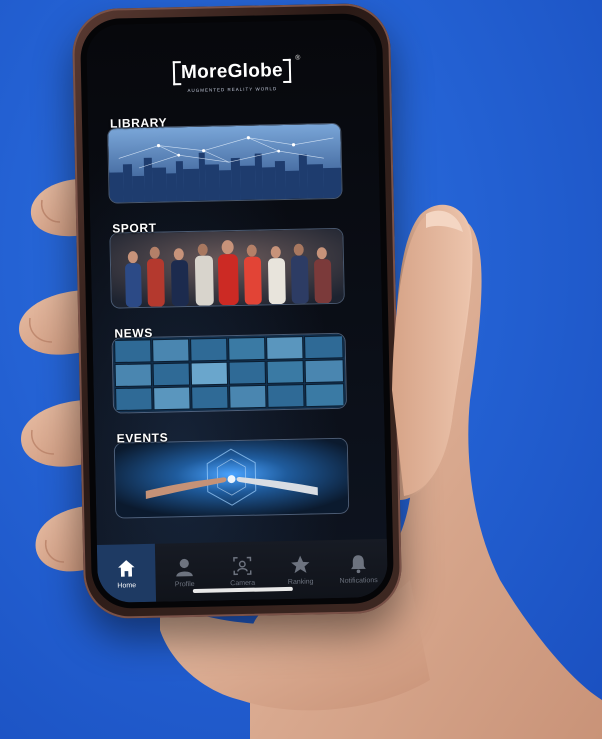 This screenshot has height=739, width=602. Describe the element at coordinates (242, 566) in the screenshot. I see `ar-camera-icon` at that location.